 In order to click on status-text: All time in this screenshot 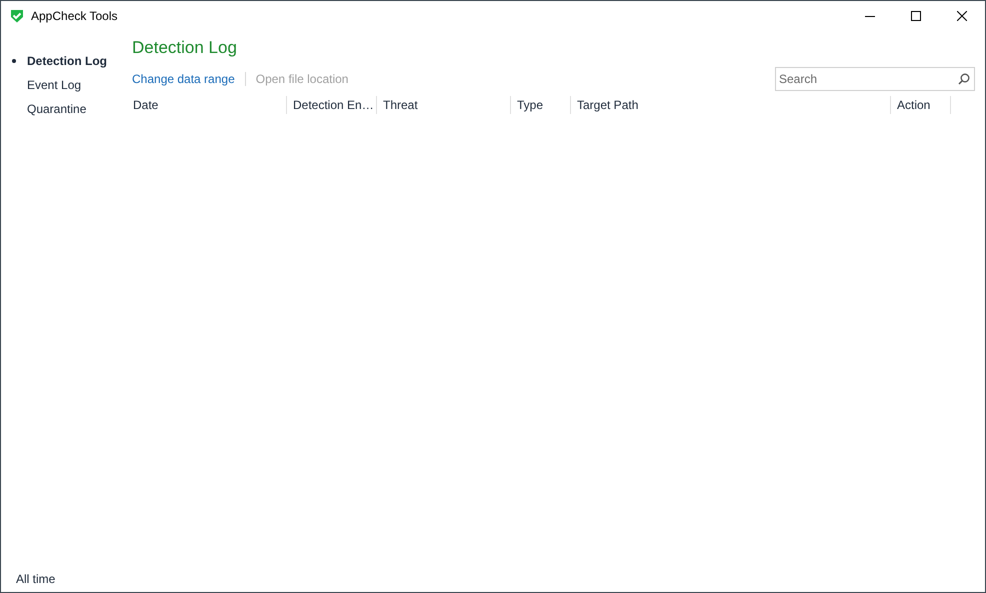, I will do `click(36, 579)`.